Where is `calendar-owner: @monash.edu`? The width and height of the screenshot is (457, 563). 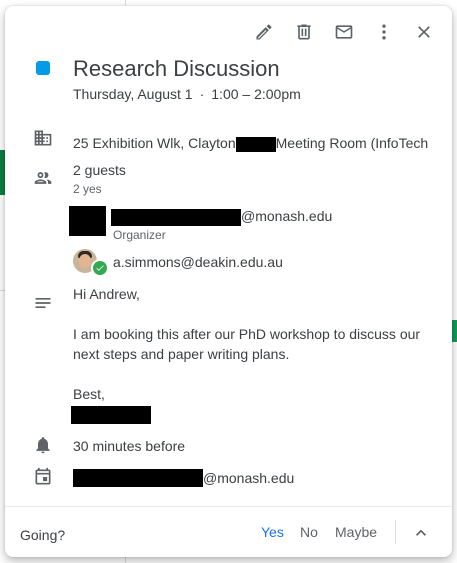 calendar-owner: @monash.edu is located at coordinates (184, 478).